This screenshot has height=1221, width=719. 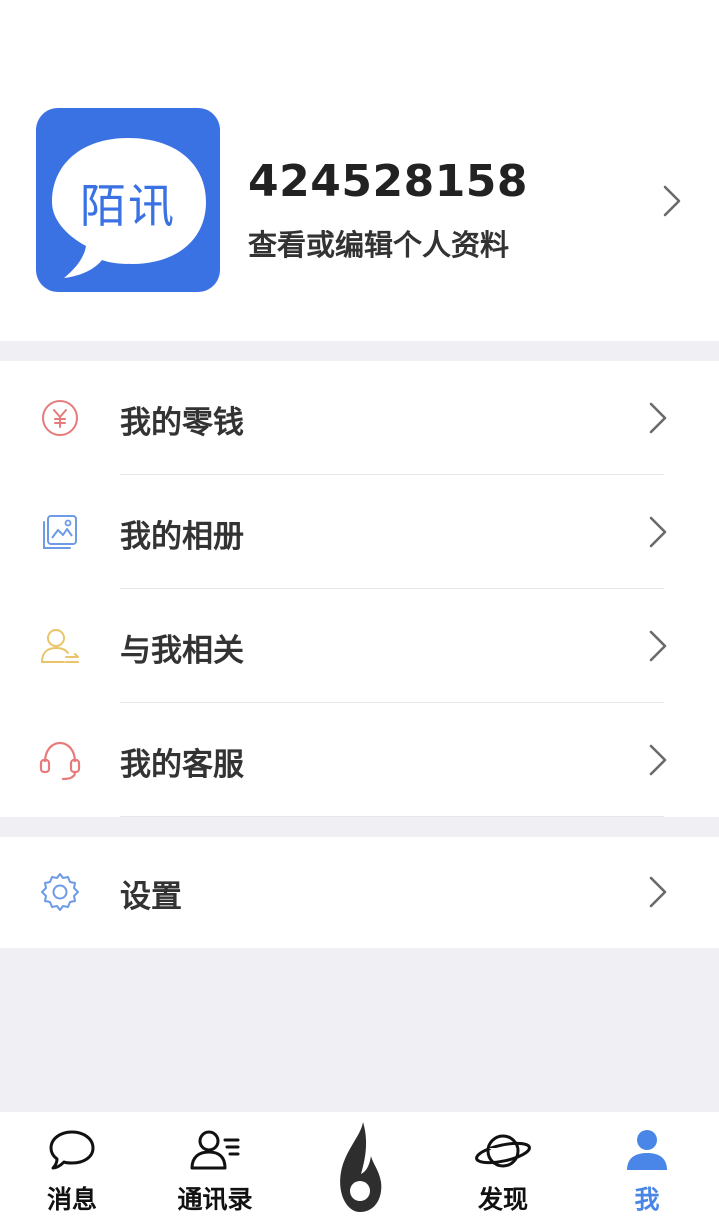 I want to click on tab-label: 通讯录, so click(x=215, y=1199).